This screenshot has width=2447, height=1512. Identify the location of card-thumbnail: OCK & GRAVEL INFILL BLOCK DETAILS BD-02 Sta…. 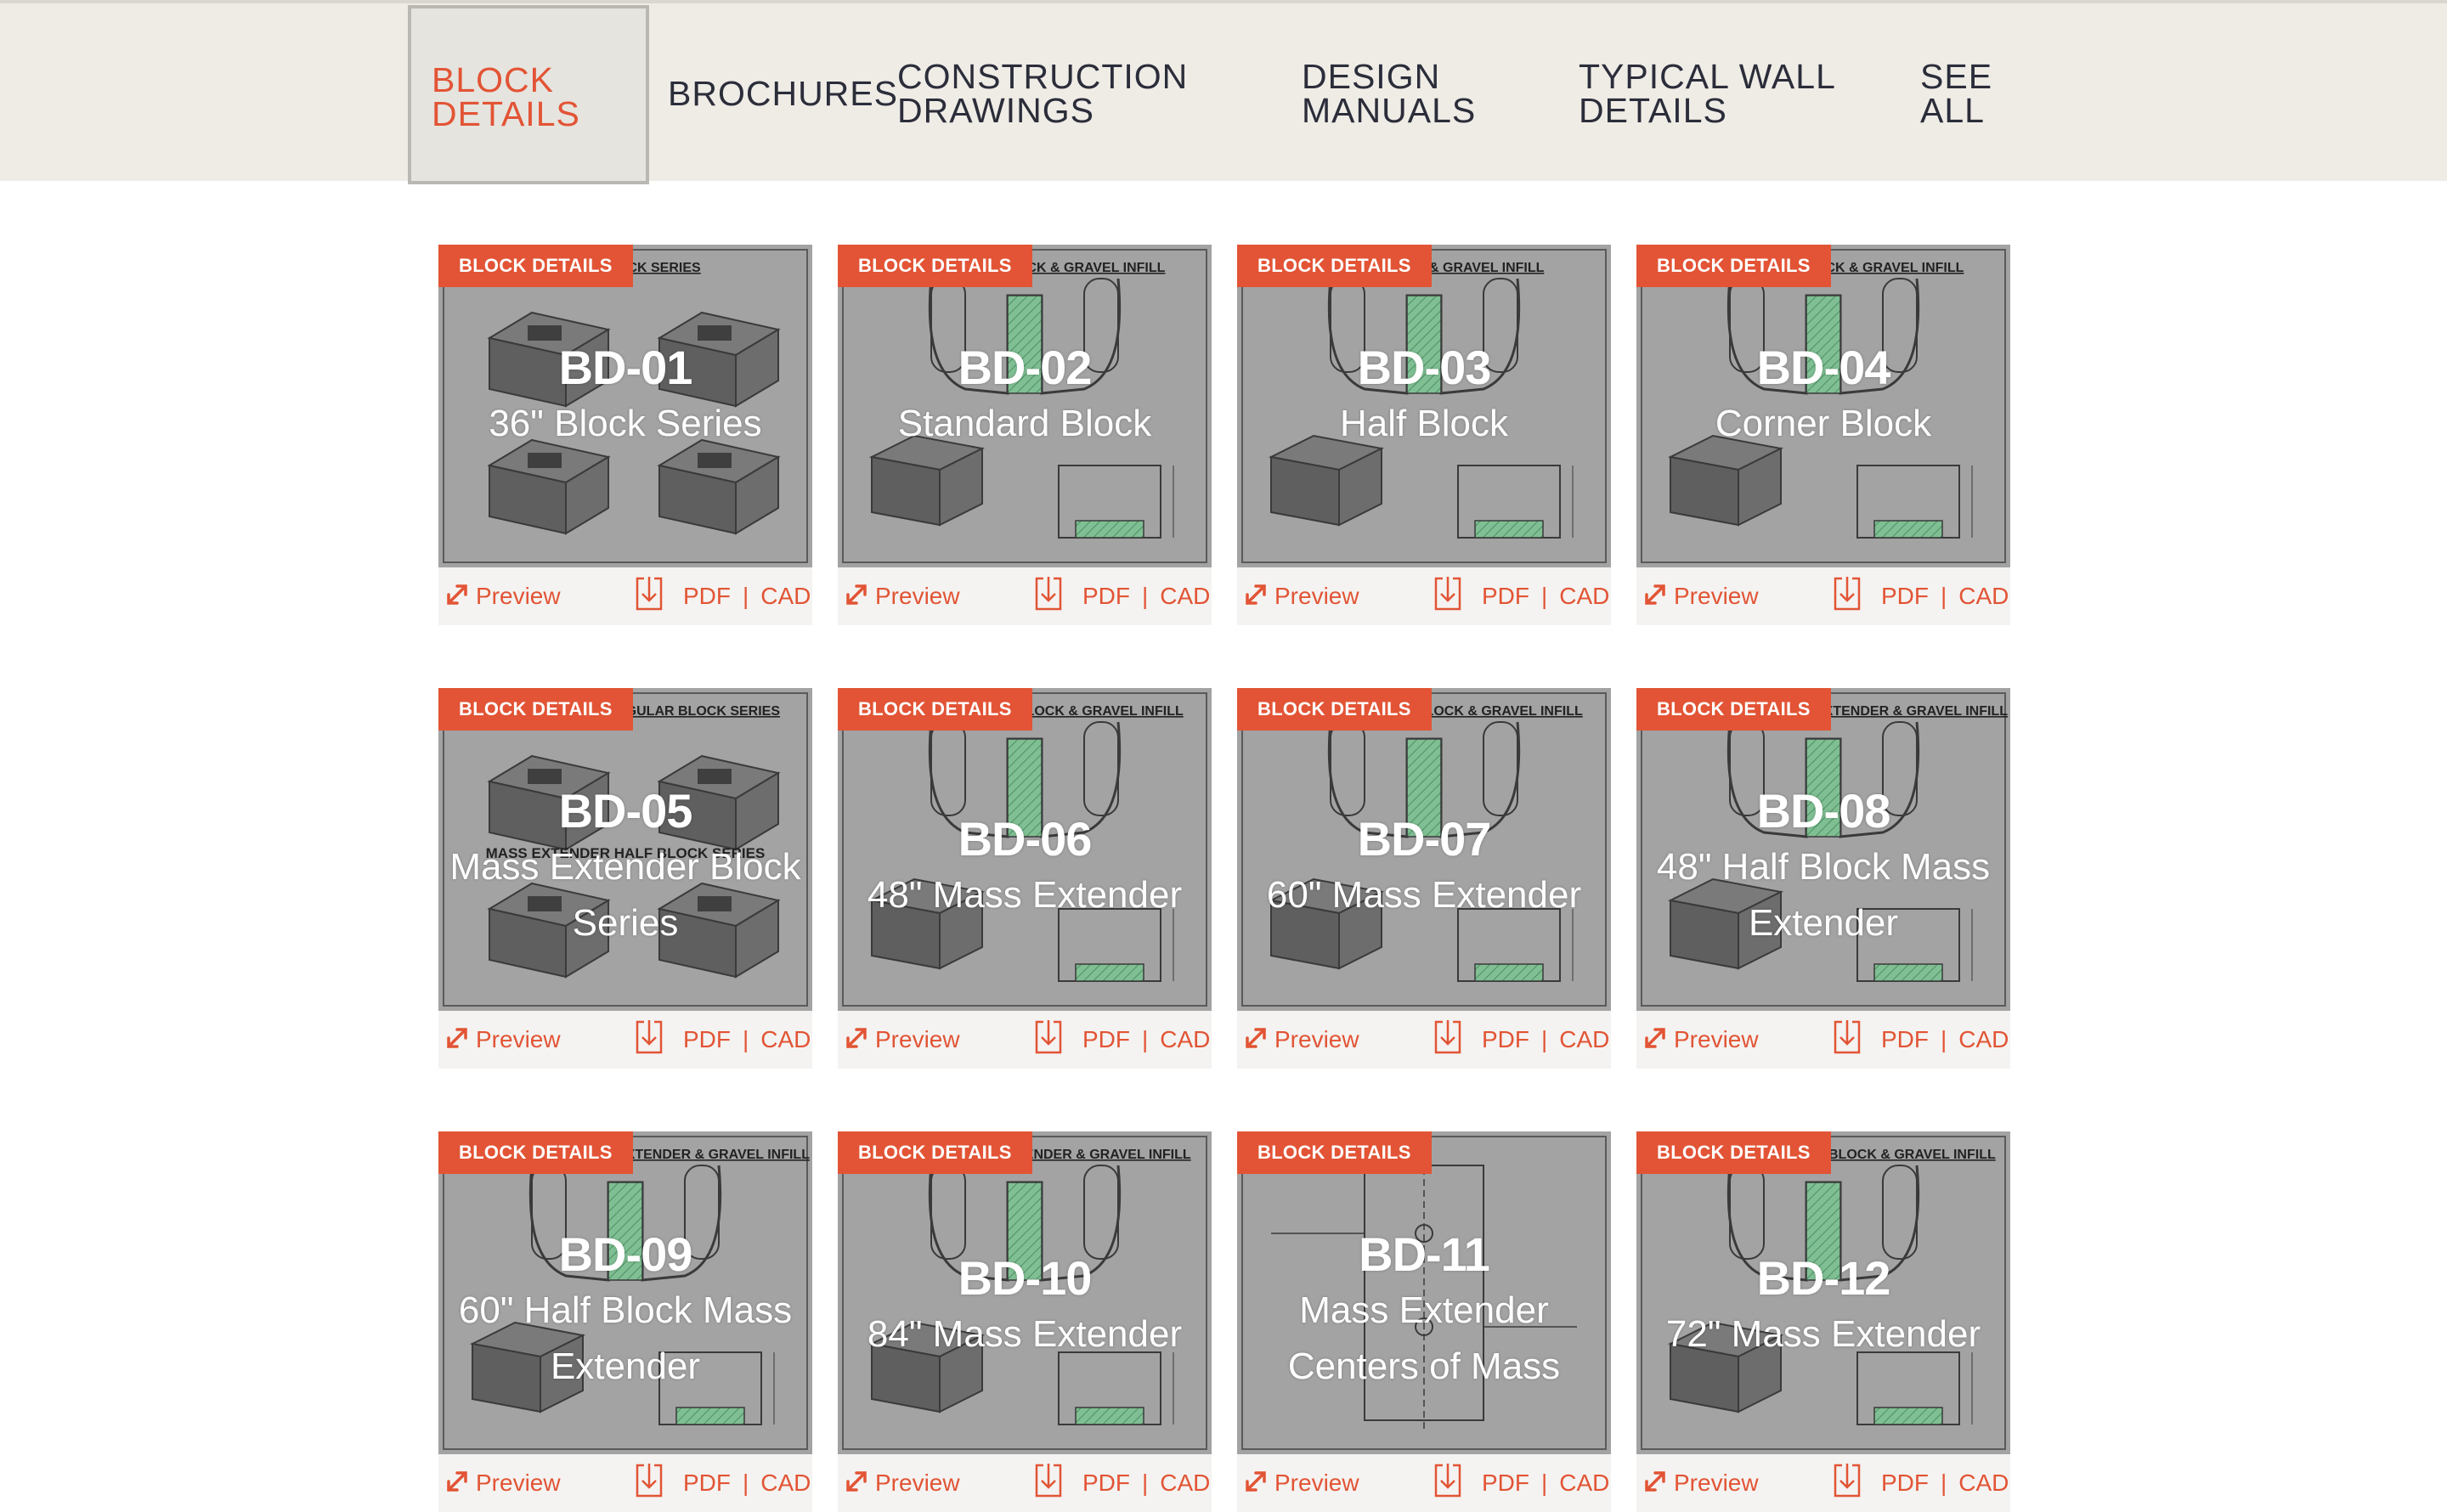
(1025, 406).